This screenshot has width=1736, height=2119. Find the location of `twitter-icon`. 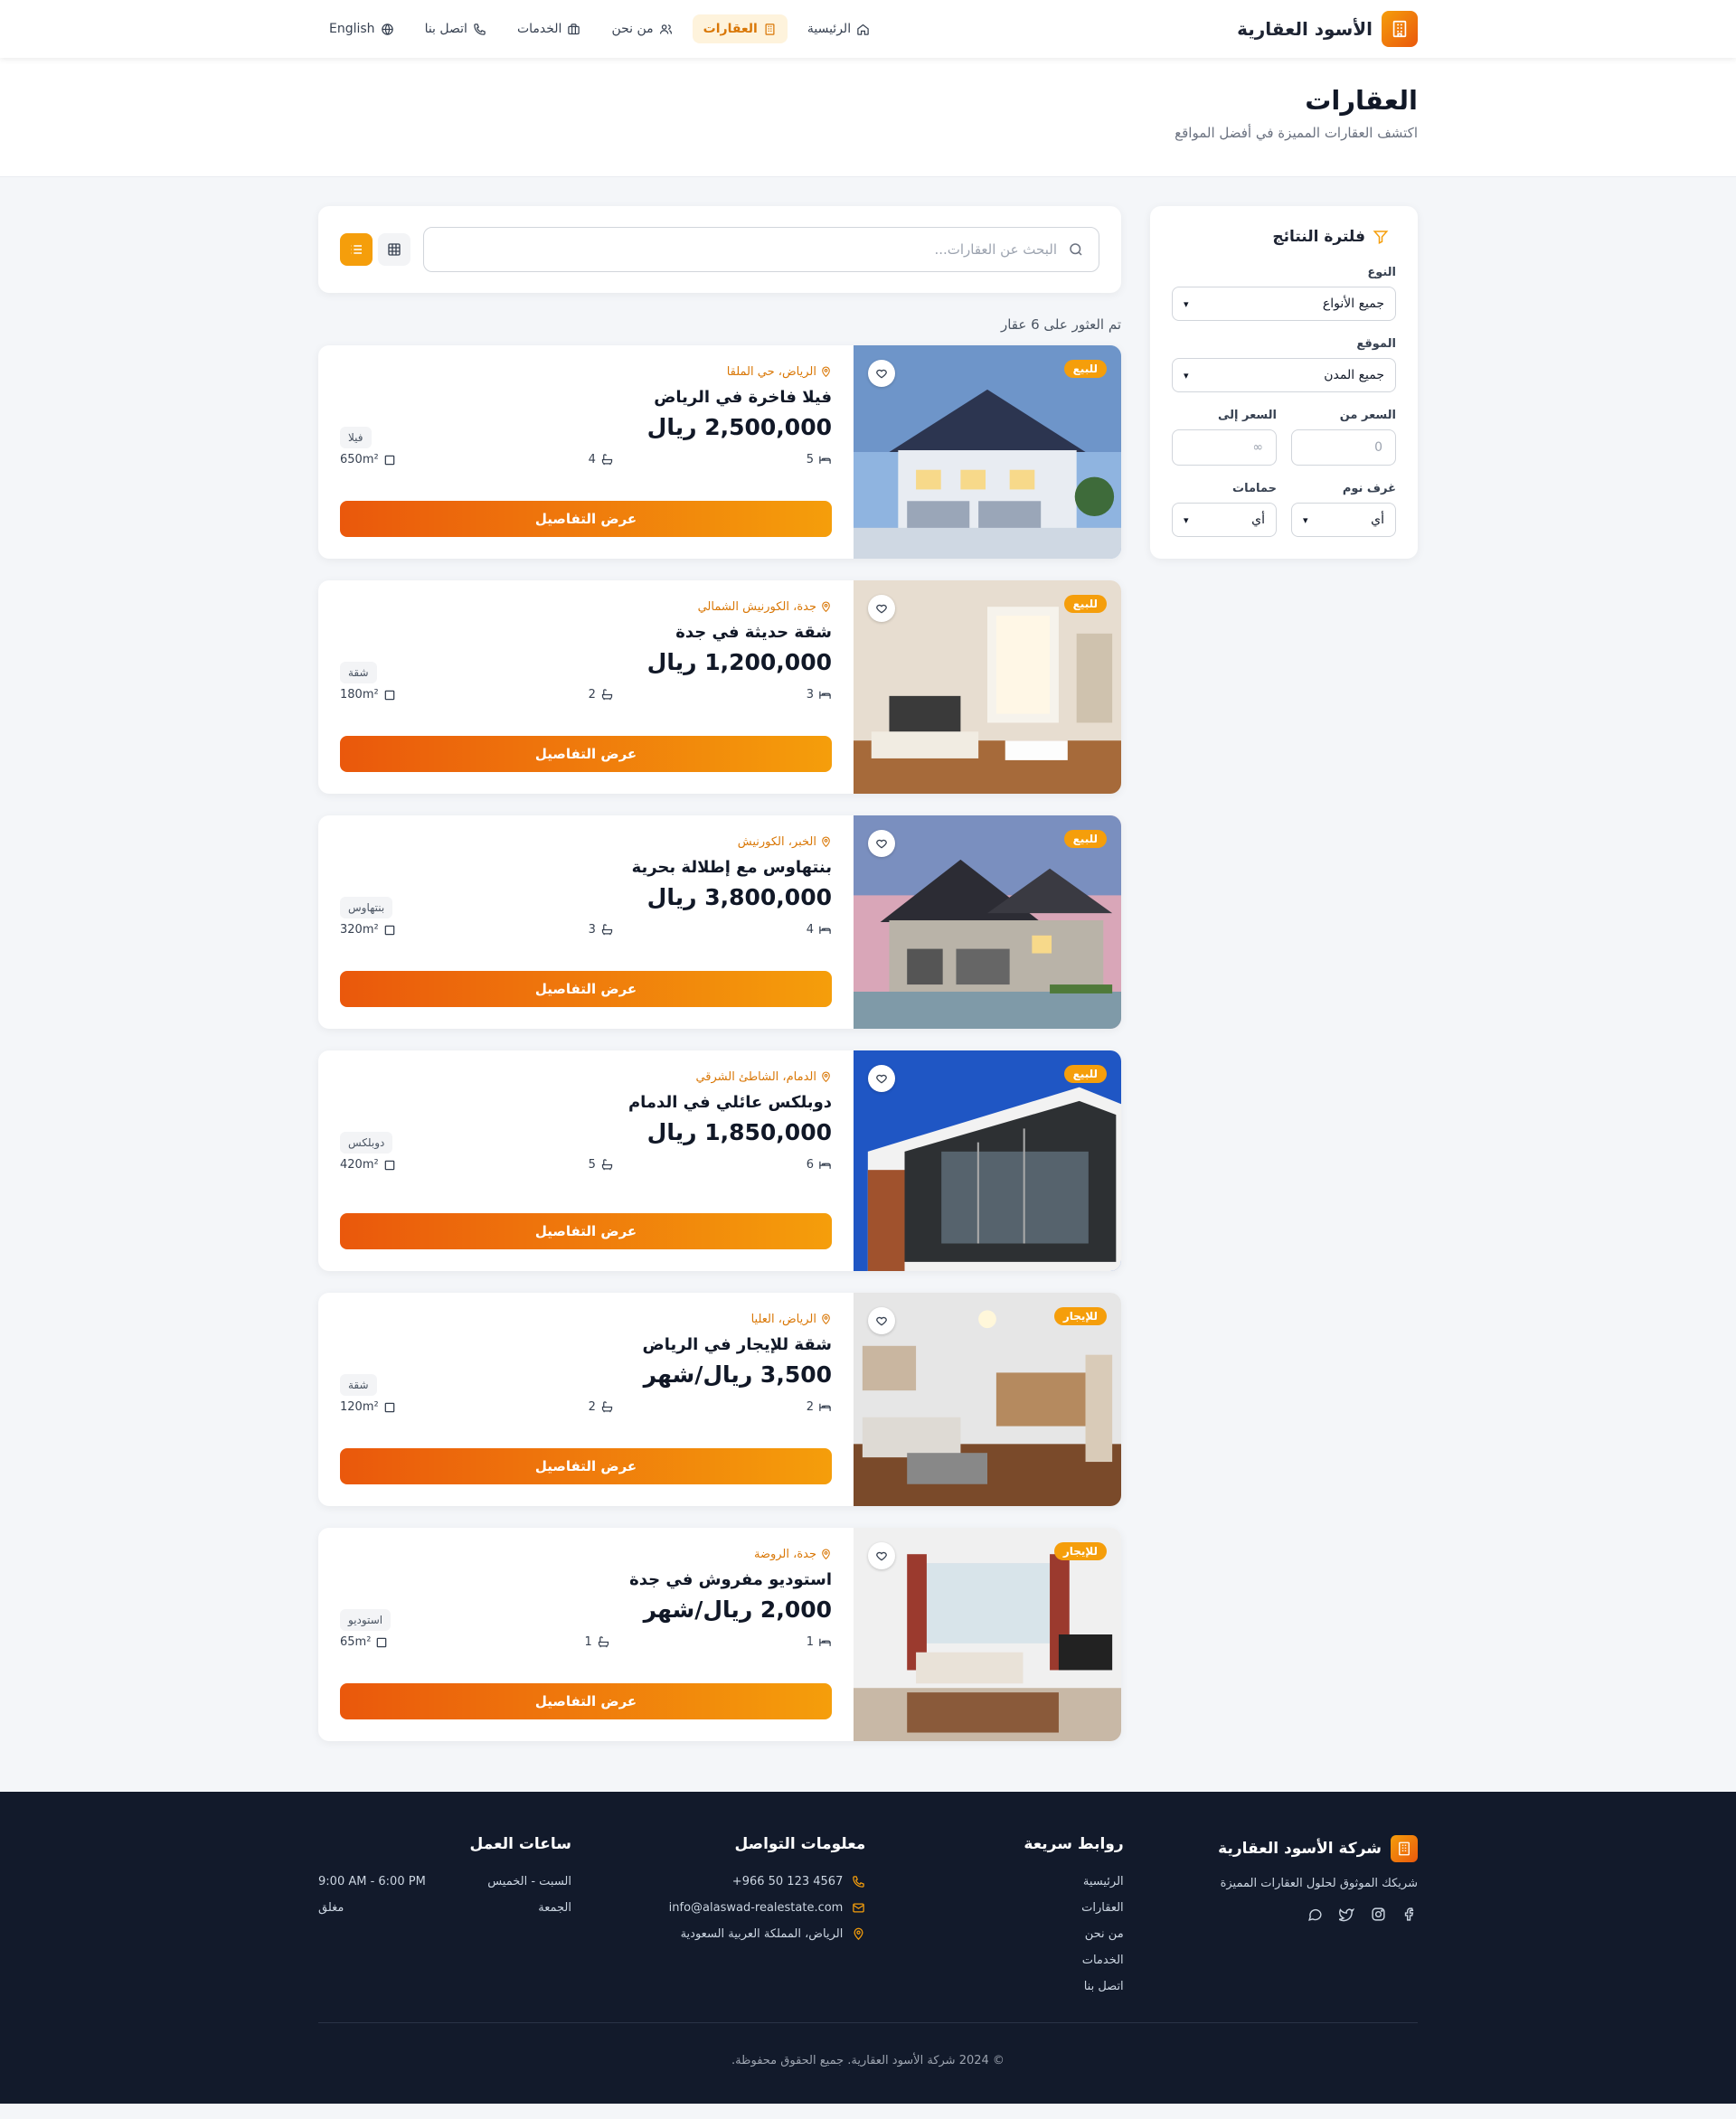

twitter-icon is located at coordinates (1347, 1915).